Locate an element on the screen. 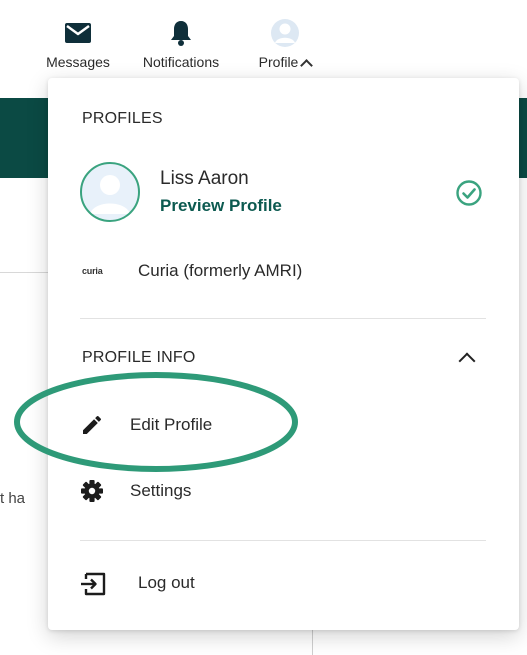 The height and width of the screenshot is (655, 527). organization-profile-row: curia Curia (formerly AMRI) is located at coordinates (282, 273).